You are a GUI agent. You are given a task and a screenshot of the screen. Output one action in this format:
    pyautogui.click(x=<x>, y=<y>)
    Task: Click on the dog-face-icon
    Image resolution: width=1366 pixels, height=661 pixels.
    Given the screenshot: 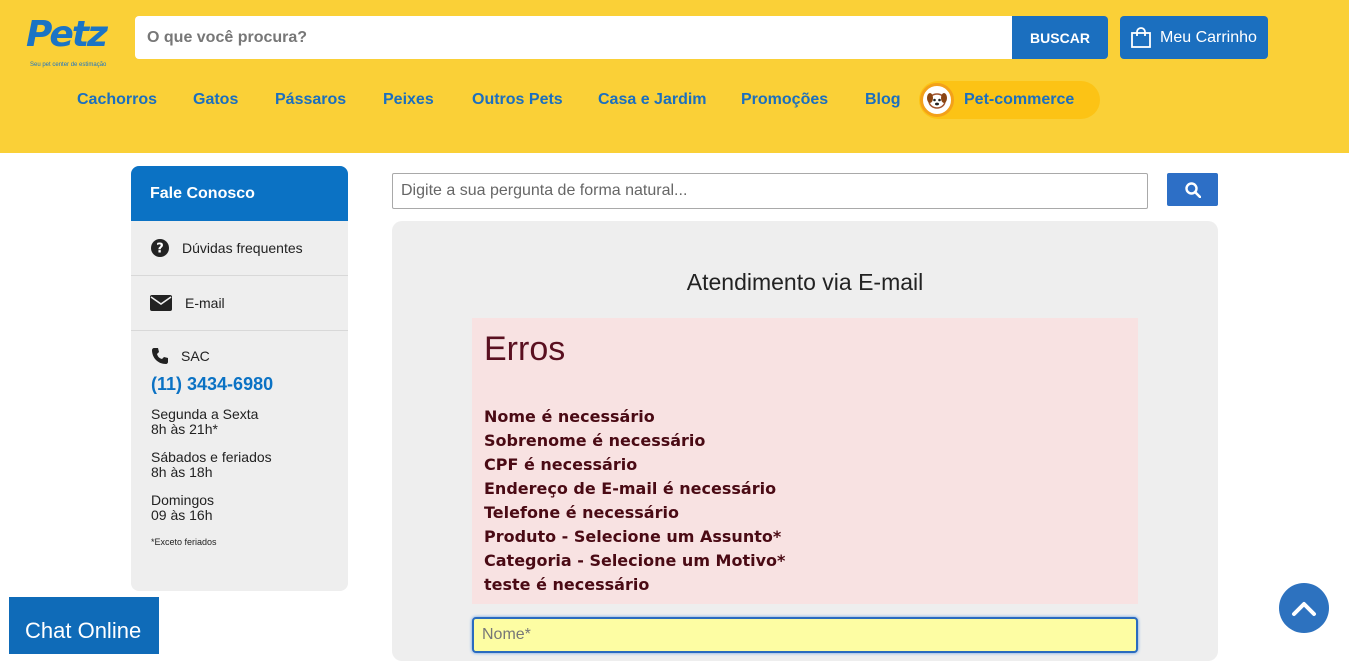 What is the action you would take?
    pyautogui.click(x=937, y=100)
    